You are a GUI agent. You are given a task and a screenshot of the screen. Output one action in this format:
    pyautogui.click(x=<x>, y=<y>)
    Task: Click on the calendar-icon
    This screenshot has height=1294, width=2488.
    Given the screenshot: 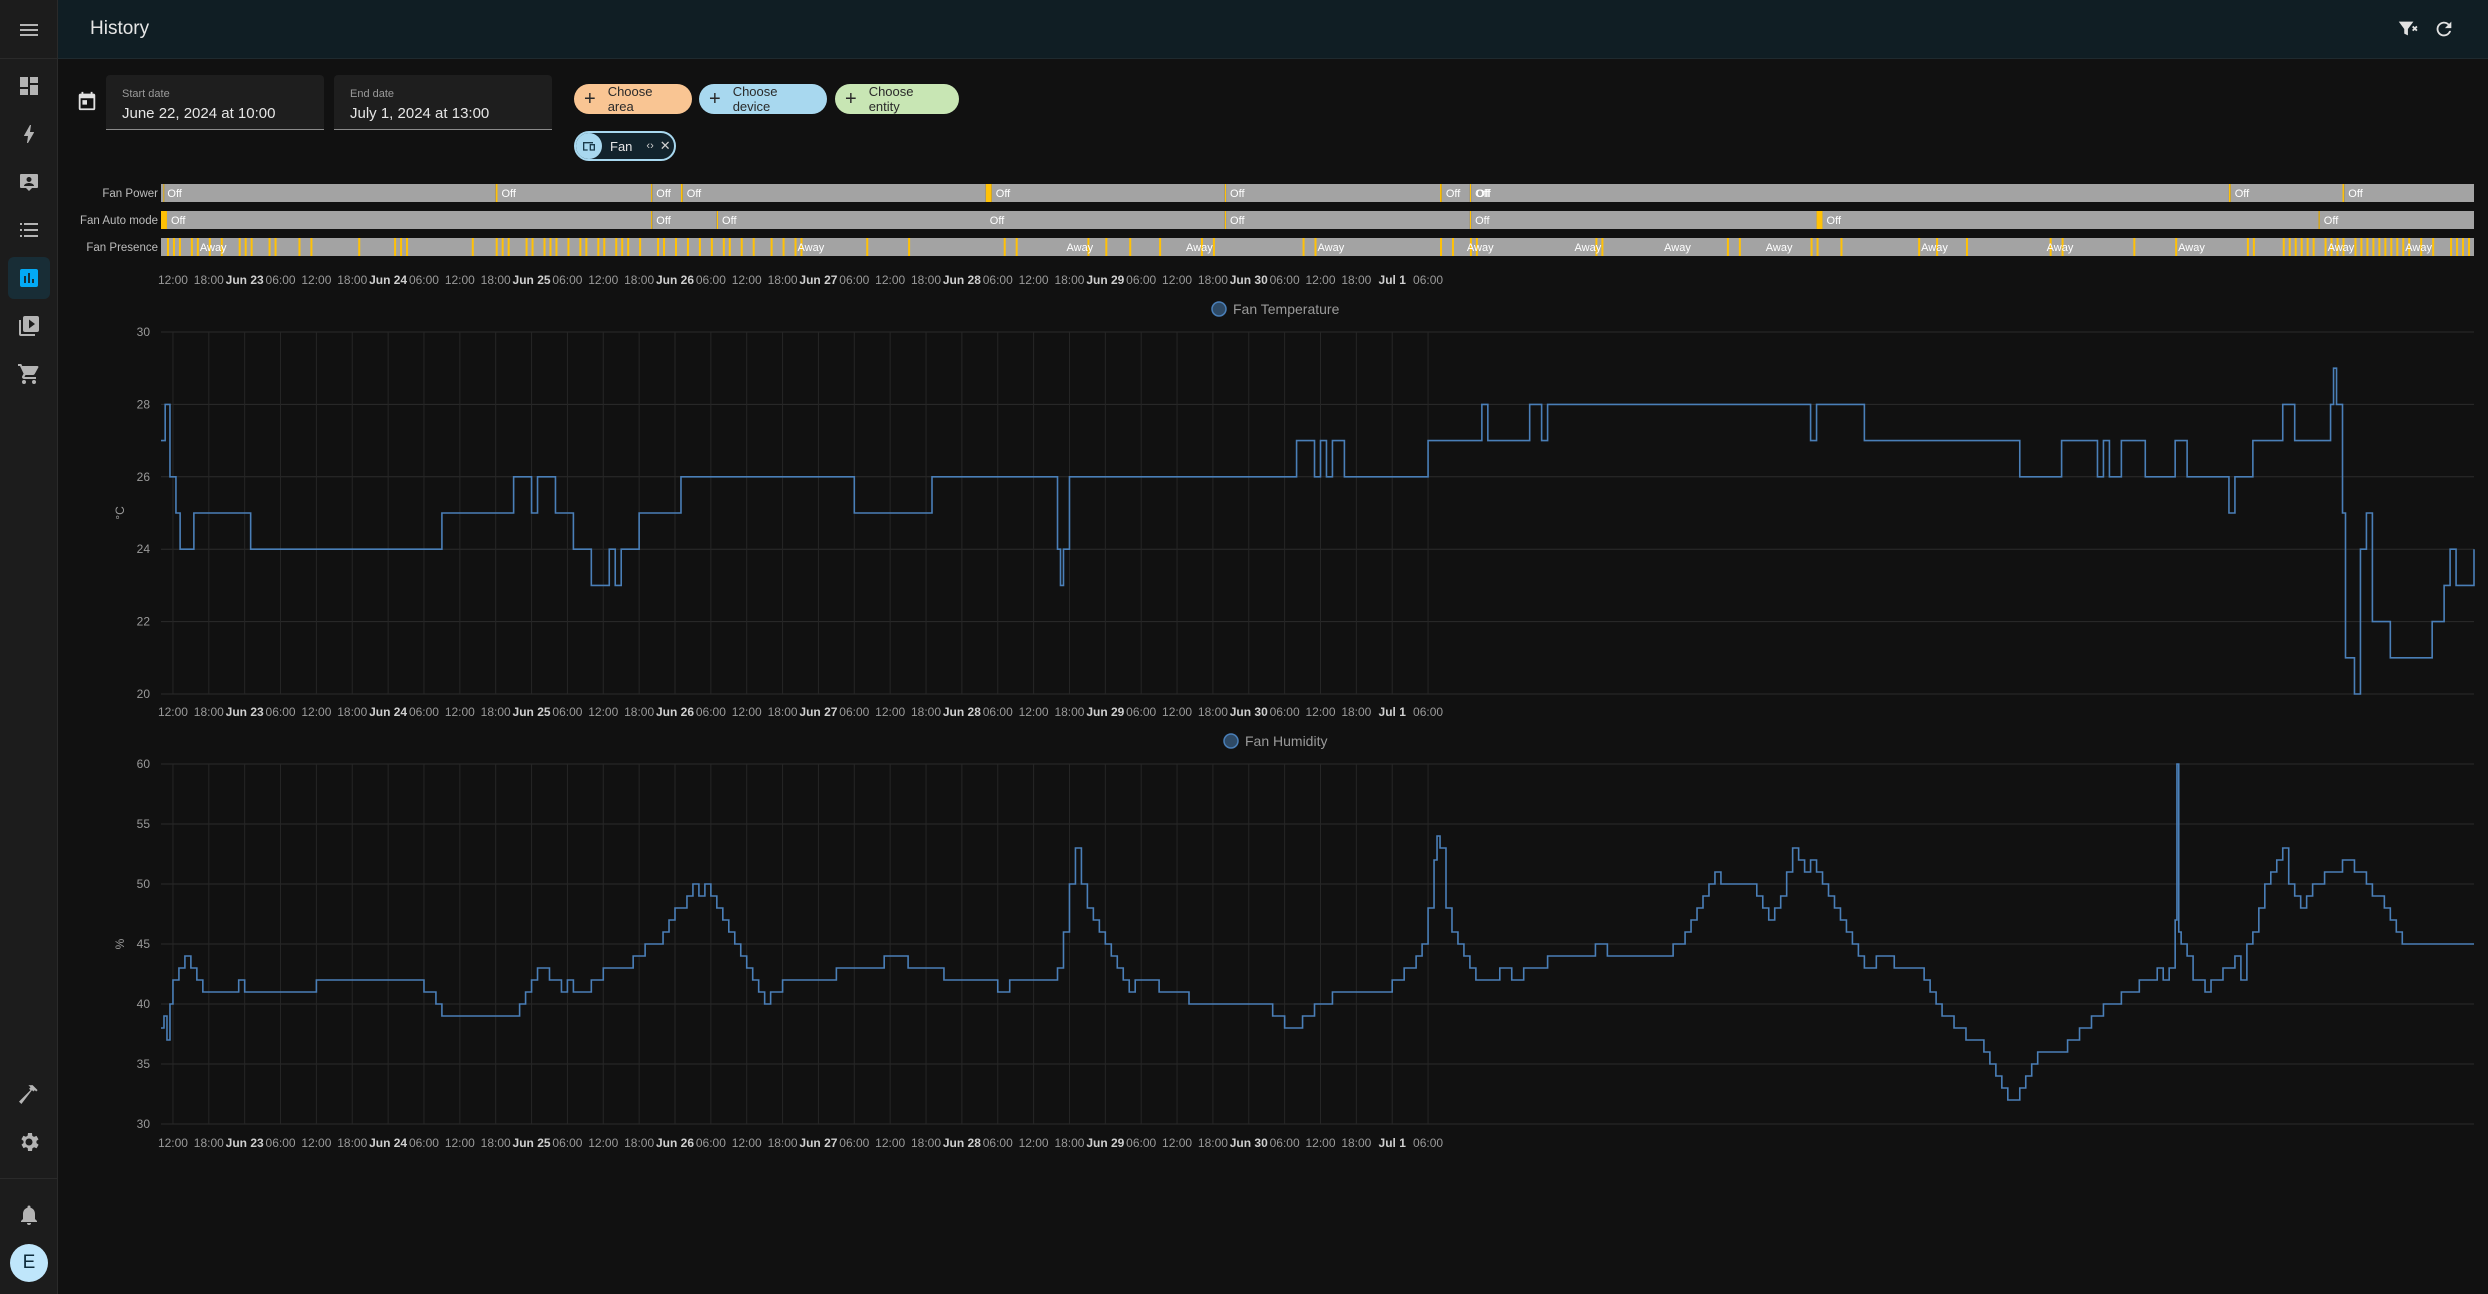 What is the action you would take?
    pyautogui.click(x=87, y=101)
    